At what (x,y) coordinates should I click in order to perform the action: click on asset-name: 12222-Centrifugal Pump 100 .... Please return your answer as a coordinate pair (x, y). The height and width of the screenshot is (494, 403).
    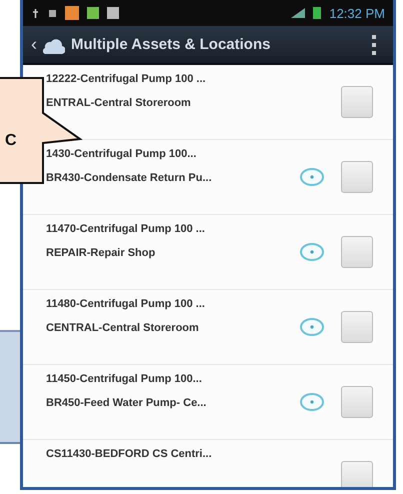
    Looking at the image, I should click on (126, 79).